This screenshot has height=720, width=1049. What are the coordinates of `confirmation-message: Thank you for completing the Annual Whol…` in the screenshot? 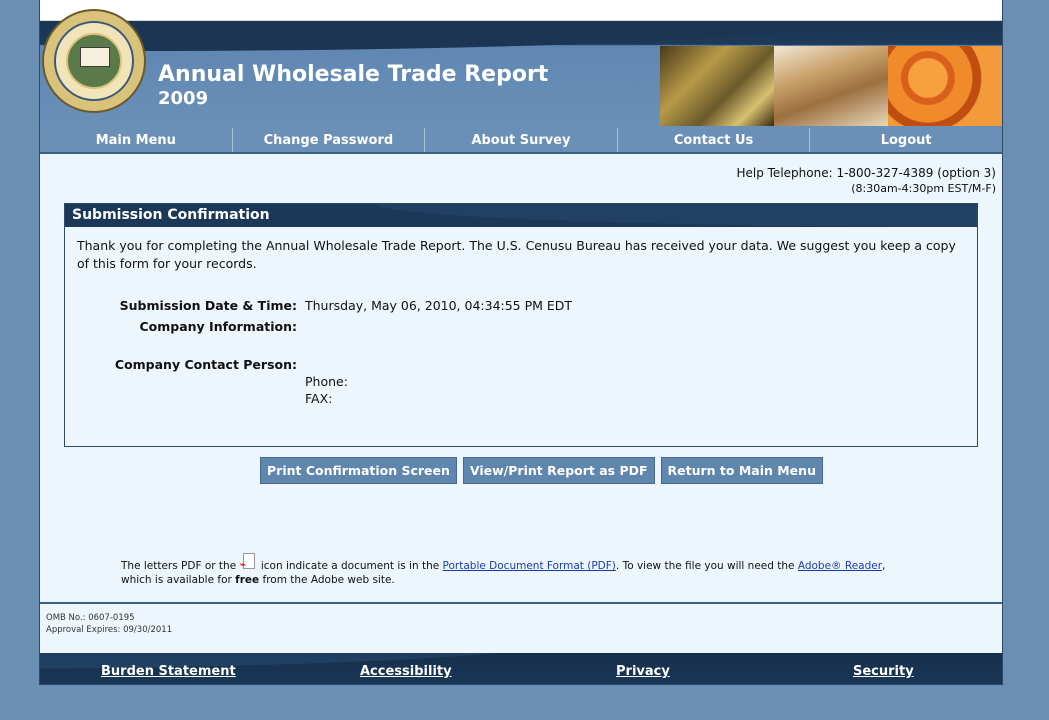 It's located at (516, 254).